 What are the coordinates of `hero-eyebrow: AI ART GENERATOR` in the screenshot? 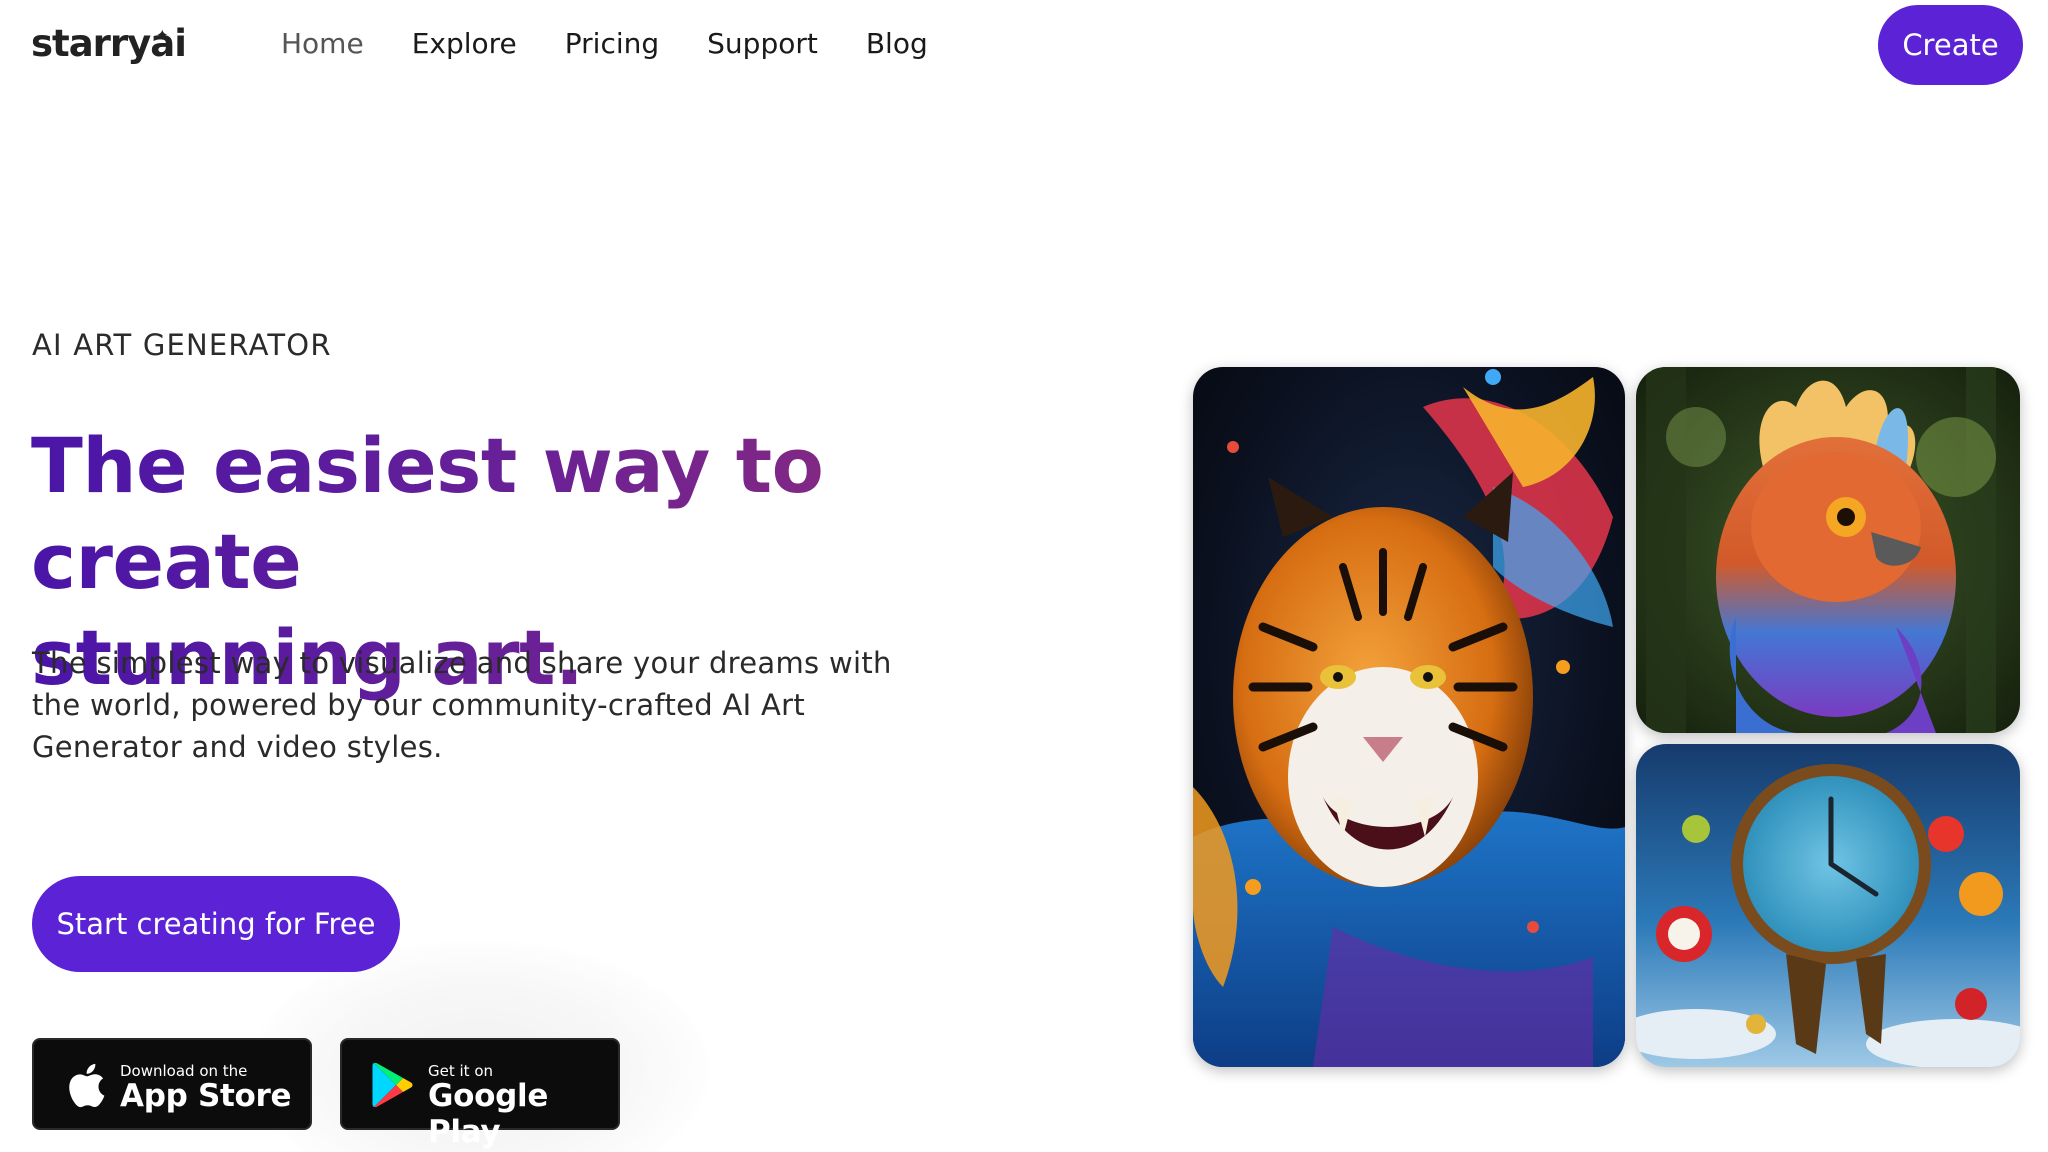 It's located at (182, 345).